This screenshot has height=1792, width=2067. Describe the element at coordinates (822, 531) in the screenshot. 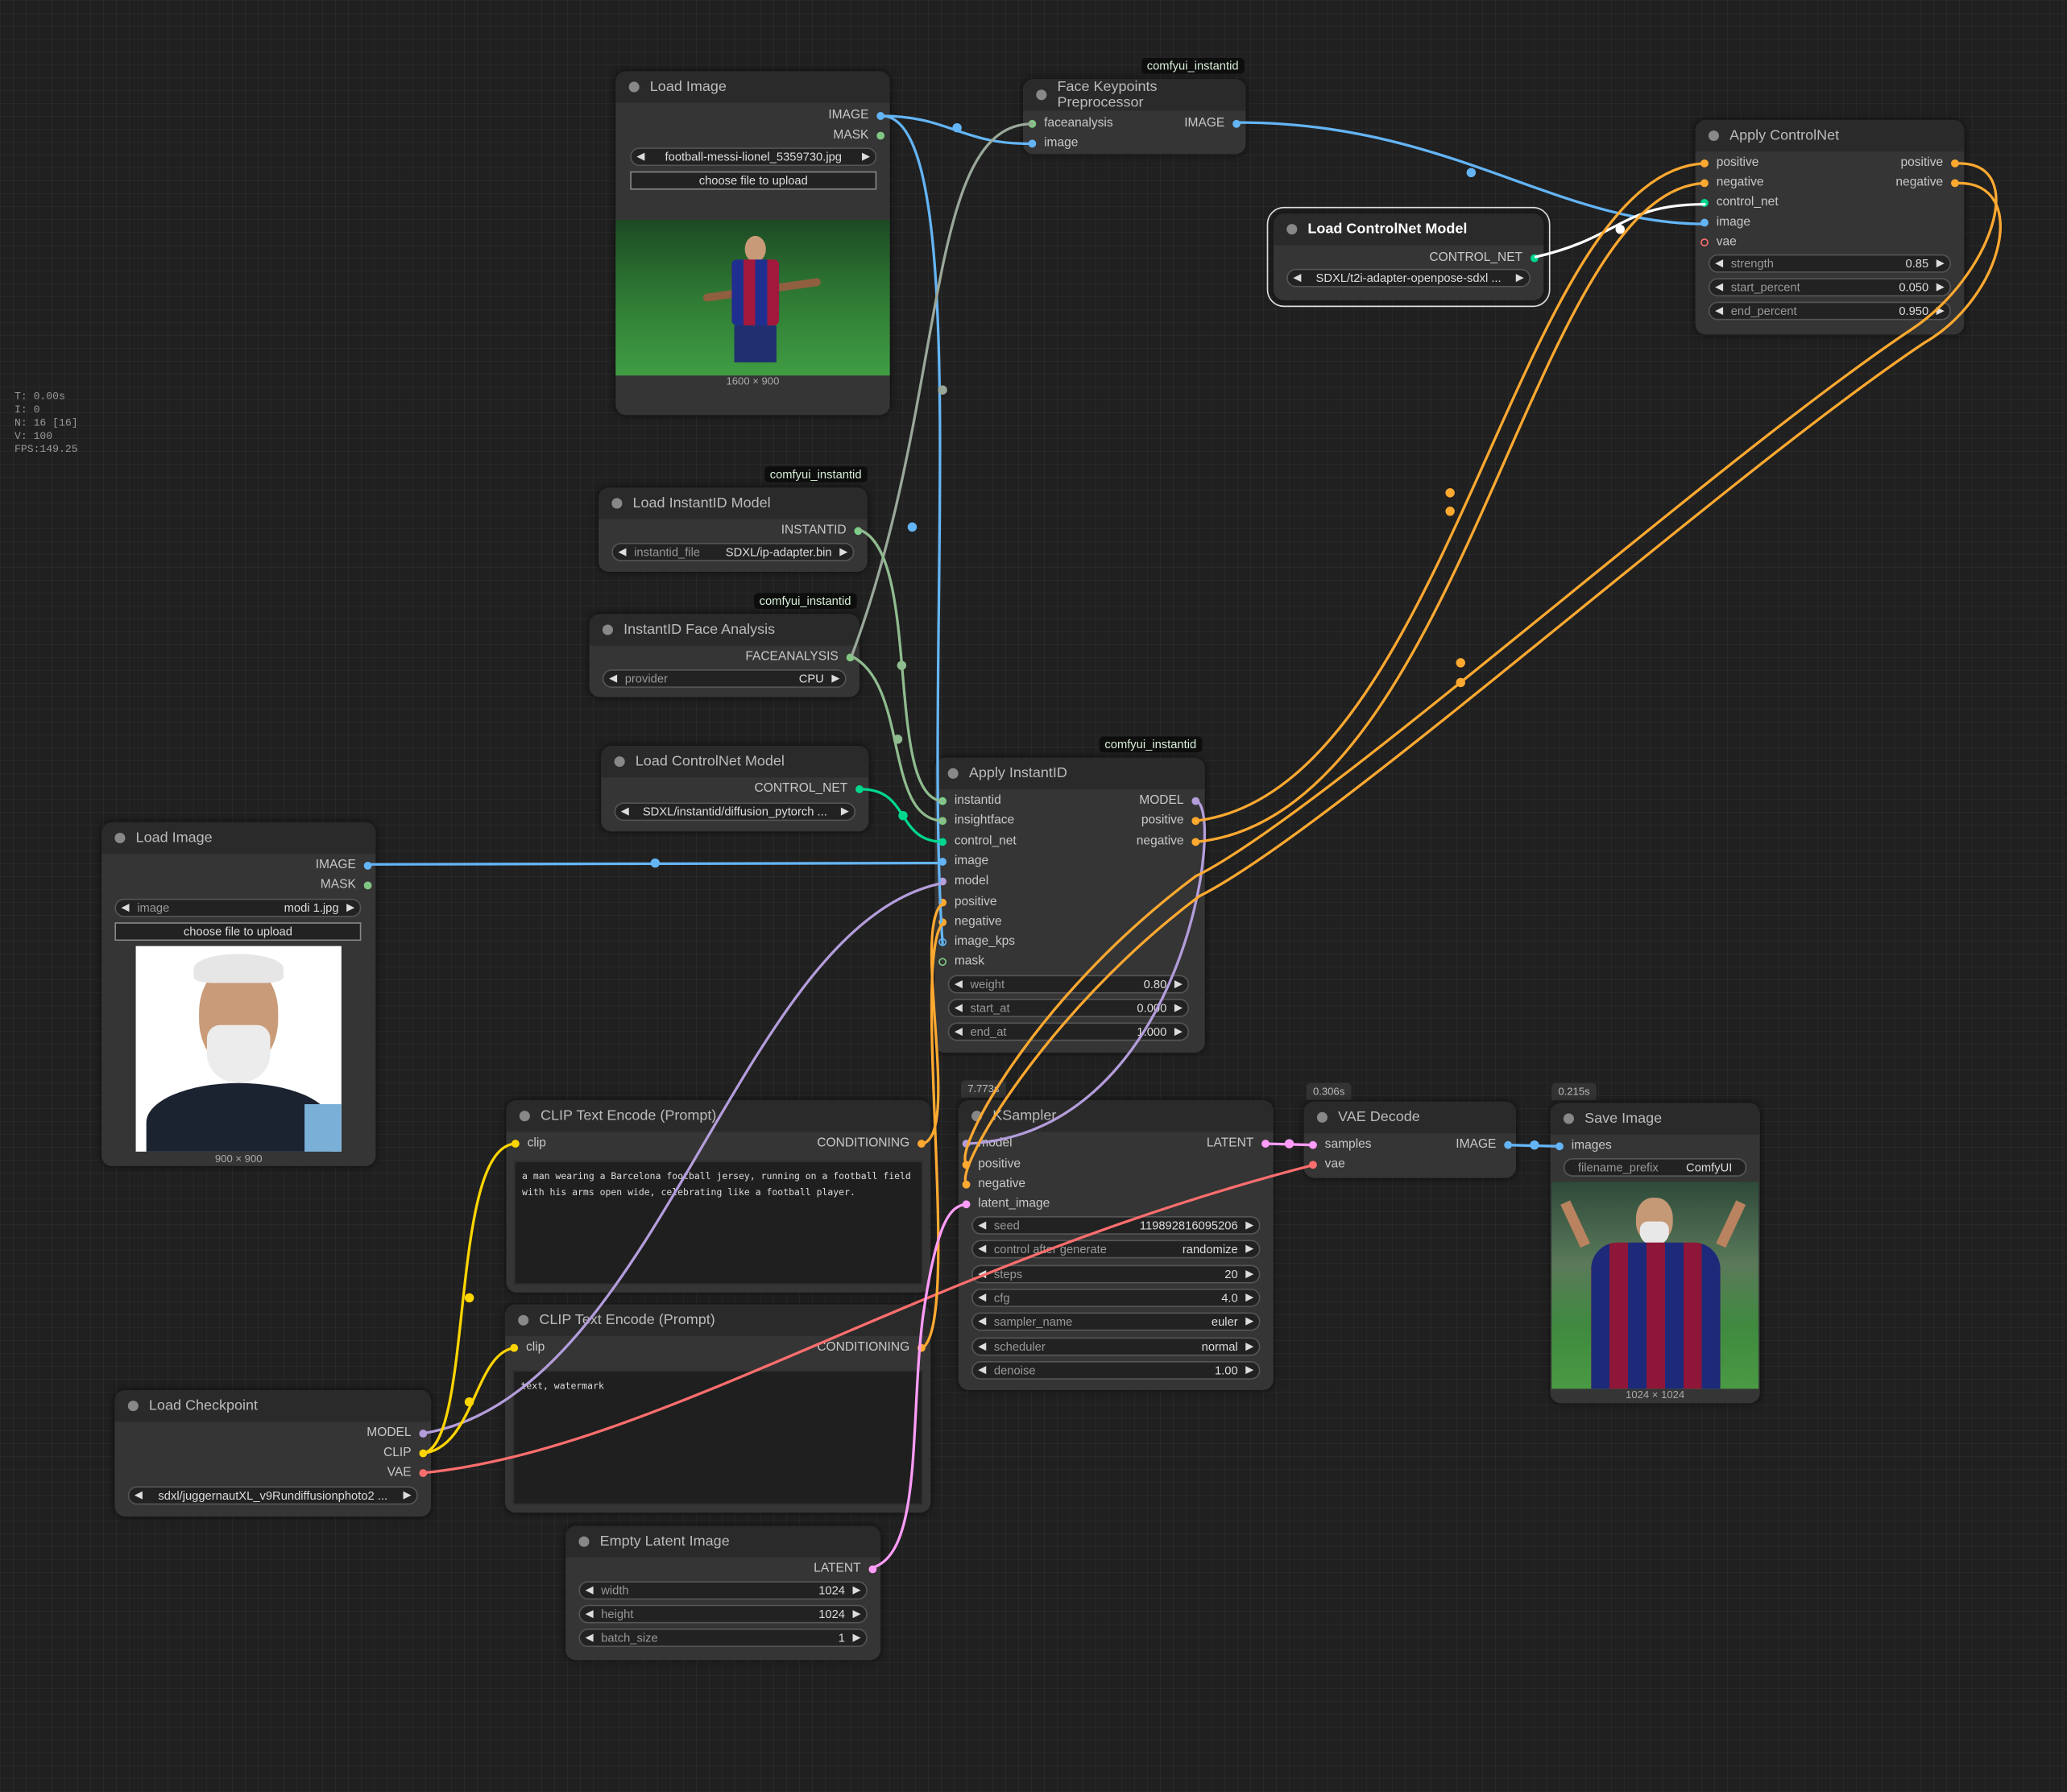

I see `output-instantid: INSTANTID` at that location.